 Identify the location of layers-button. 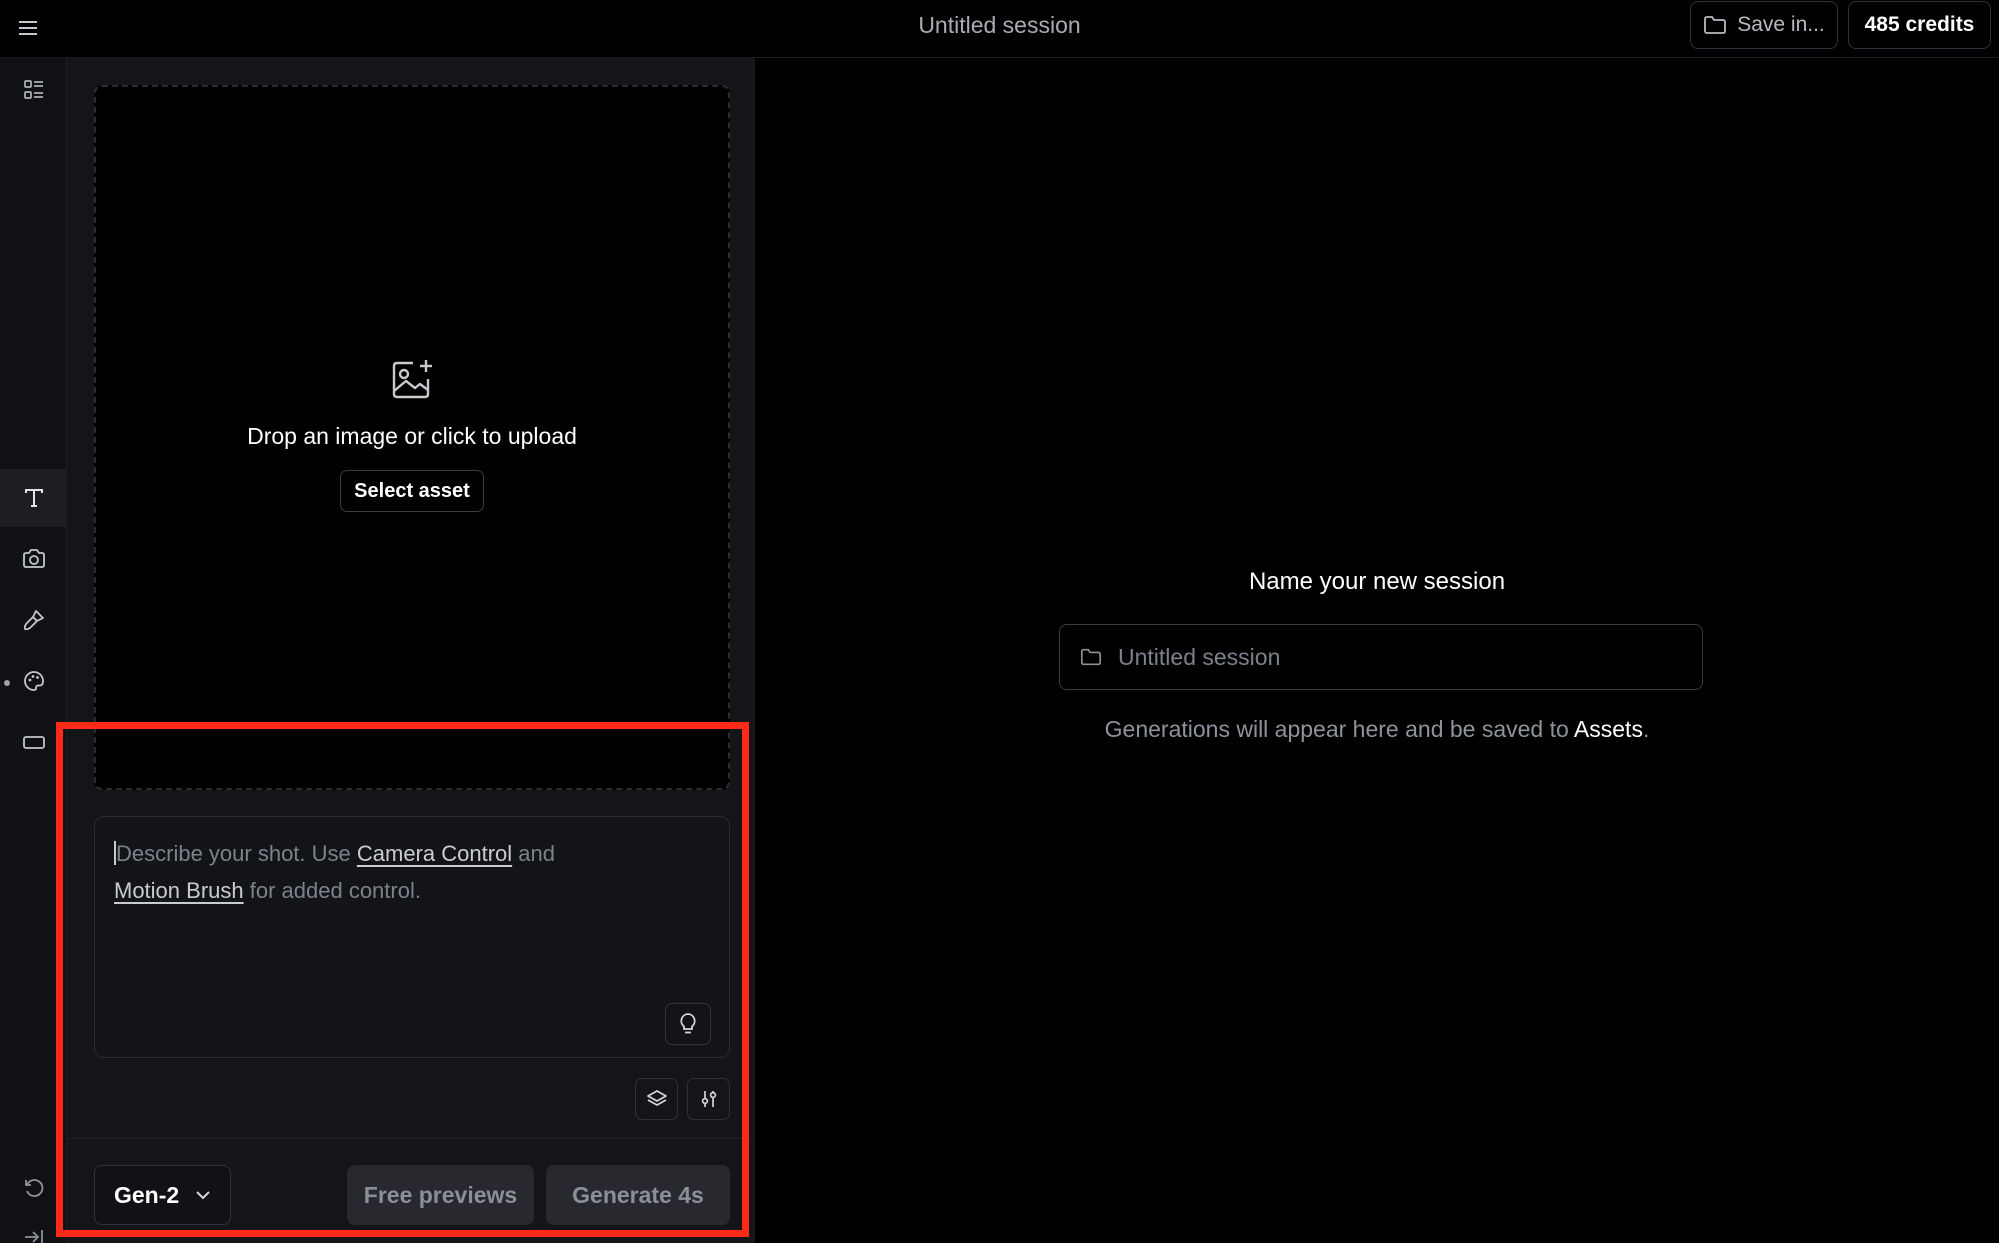
(656, 1099).